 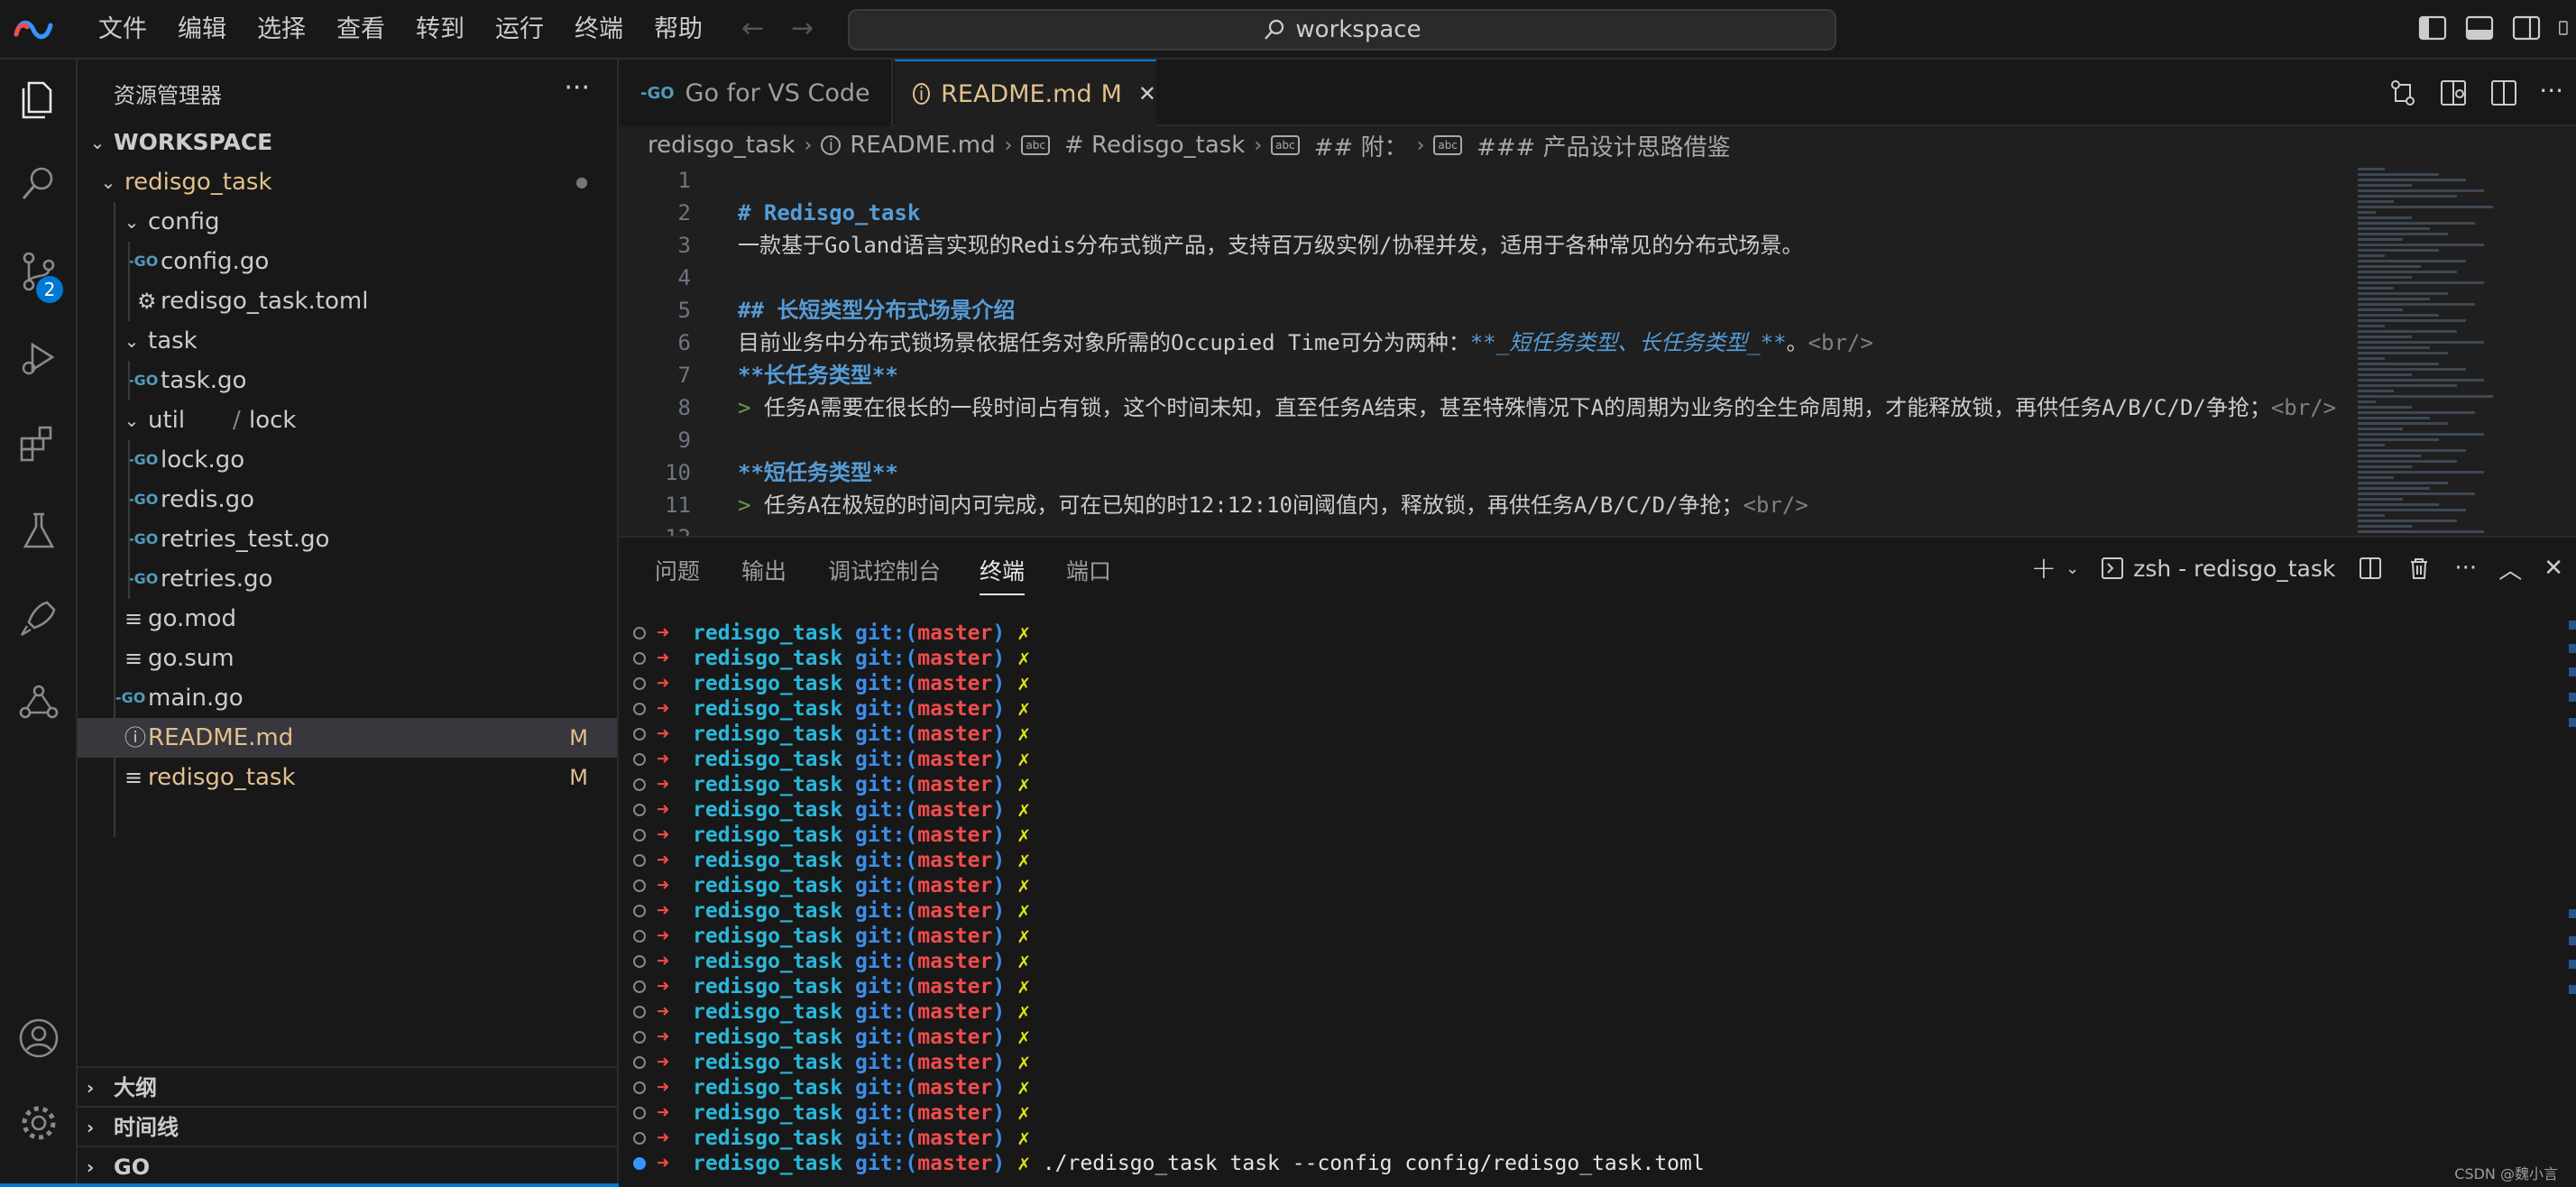 I want to click on new-terminal-icon: +, so click(x=2044, y=568).